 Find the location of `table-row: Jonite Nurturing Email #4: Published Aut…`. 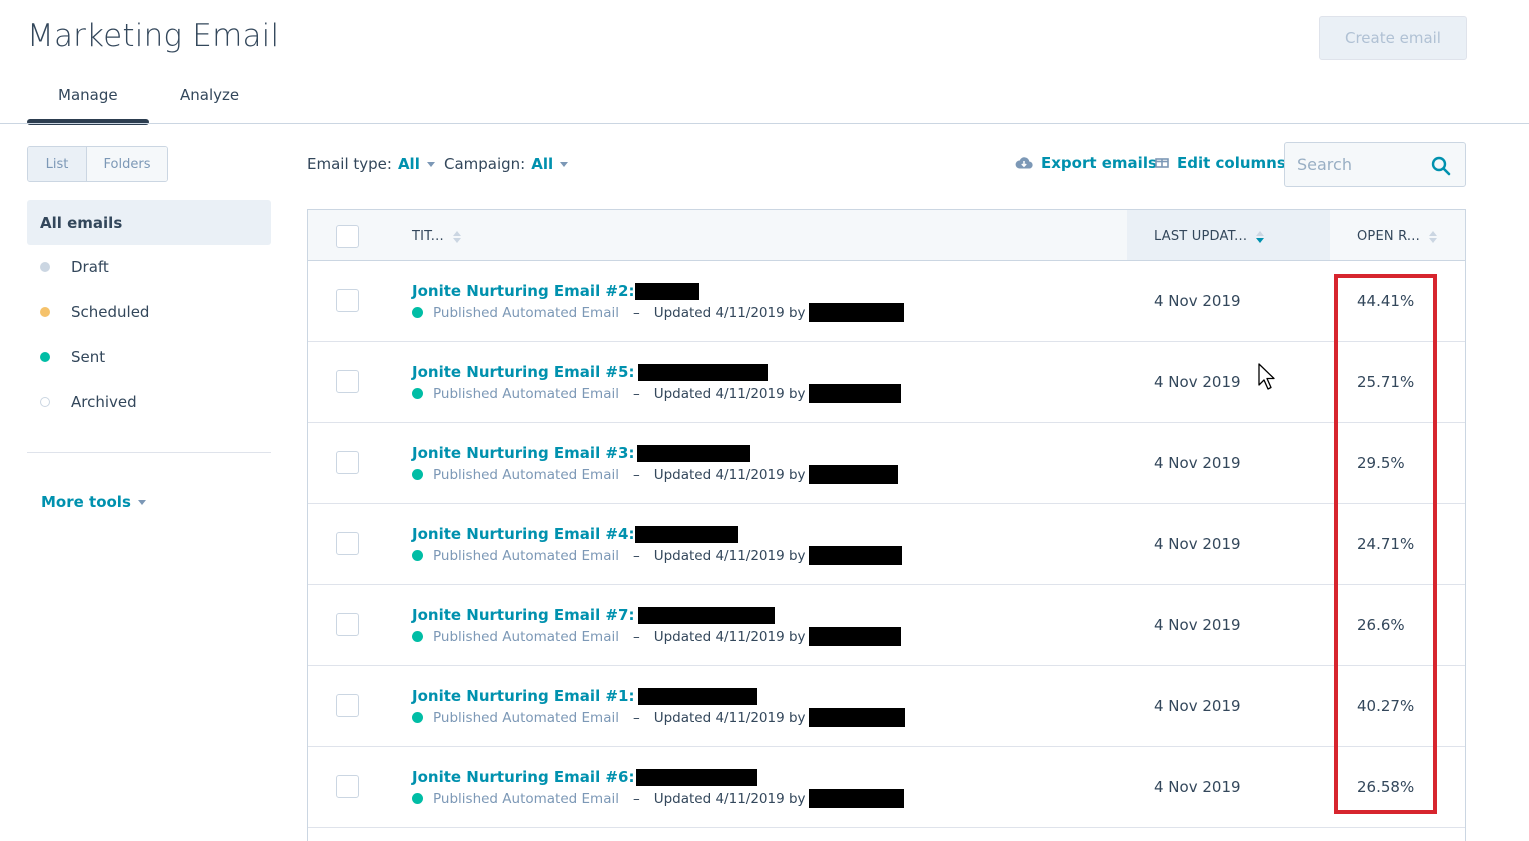

table-row: Jonite Nurturing Email #4: Published Aut… is located at coordinates (886, 544).